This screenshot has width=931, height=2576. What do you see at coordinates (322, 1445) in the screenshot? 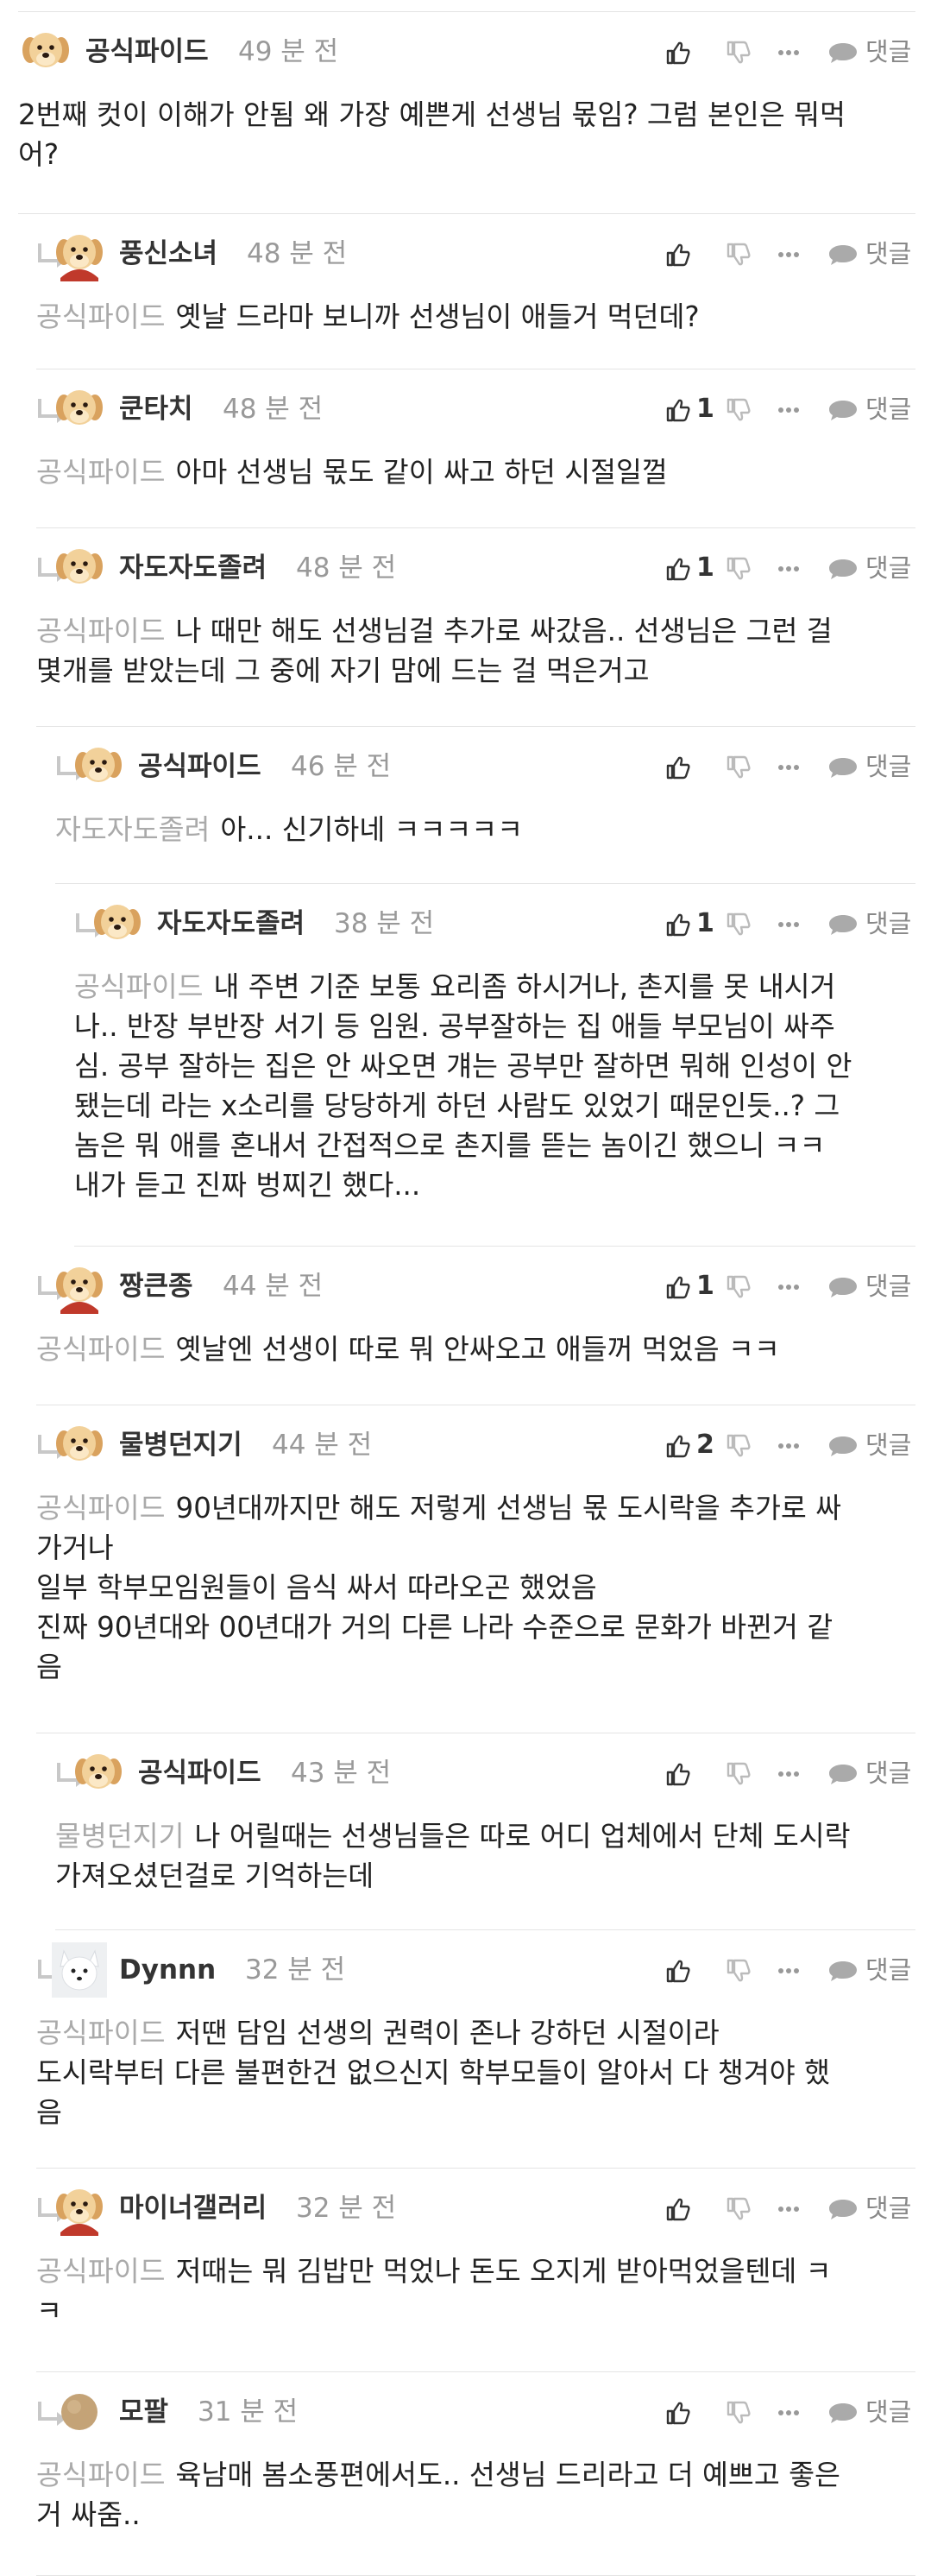
I see `comment-time: 44 분 전` at bounding box center [322, 1445].